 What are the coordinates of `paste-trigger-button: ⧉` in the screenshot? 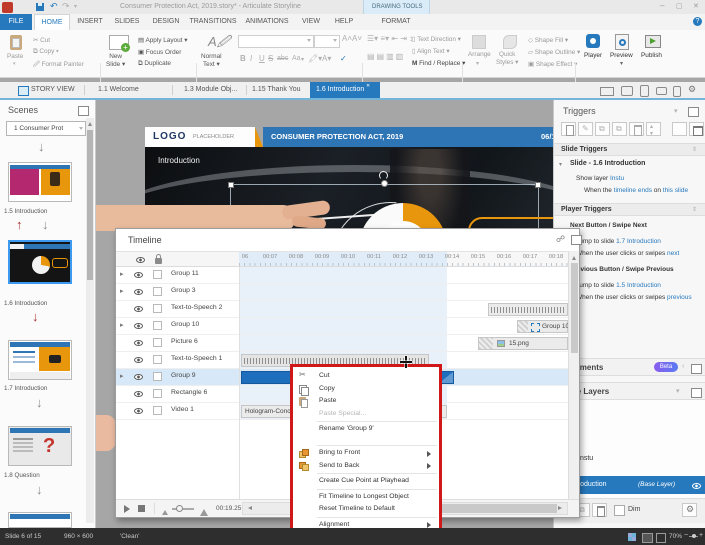 It's located at (619, 129).